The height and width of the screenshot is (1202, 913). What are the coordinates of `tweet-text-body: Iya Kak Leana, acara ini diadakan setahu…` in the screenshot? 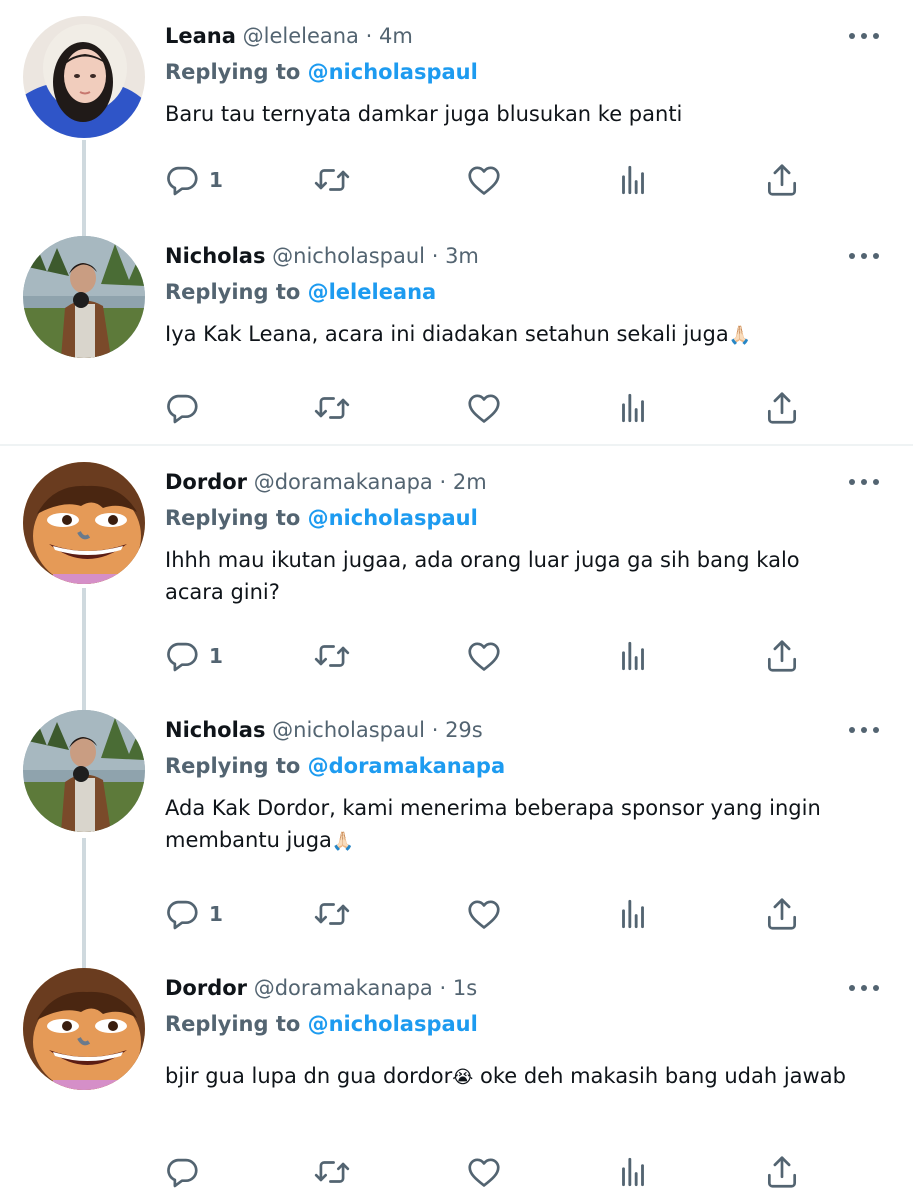 It's located at (447, 334).